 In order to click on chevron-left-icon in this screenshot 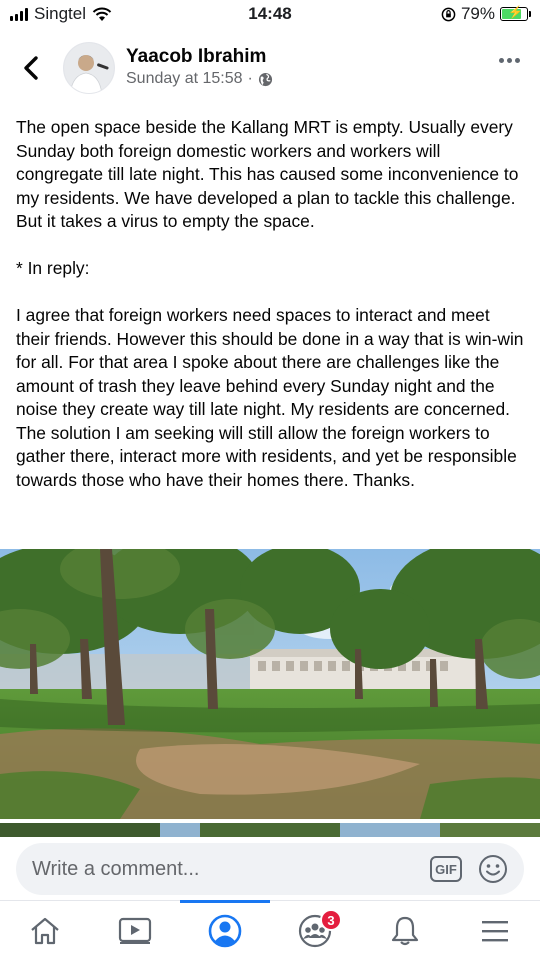, I will do `click(31, 68)`.